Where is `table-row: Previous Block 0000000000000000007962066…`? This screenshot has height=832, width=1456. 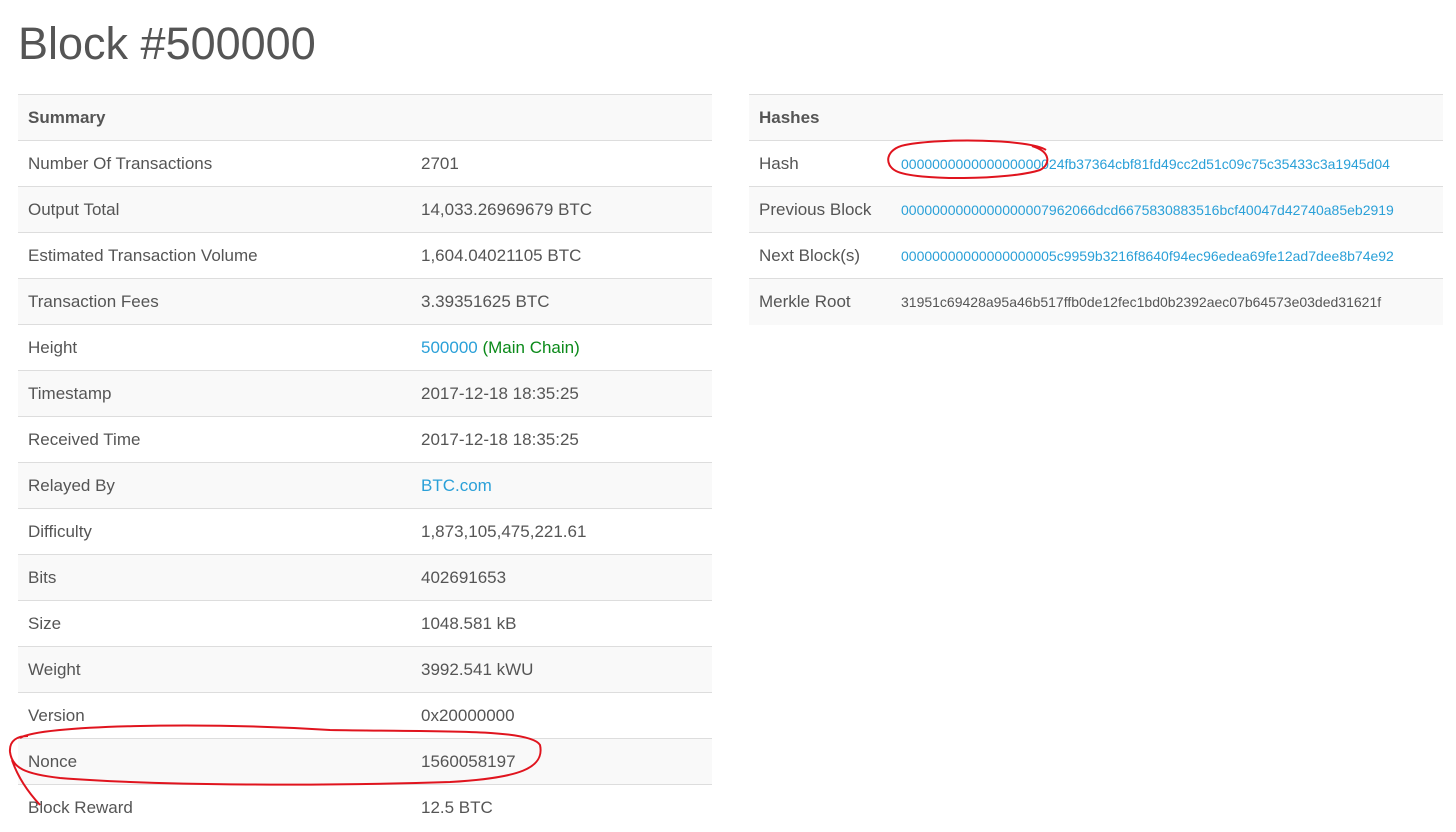 table-row: Previous Block 0000000000000000007962066… is located at coordinates (1096, 209).